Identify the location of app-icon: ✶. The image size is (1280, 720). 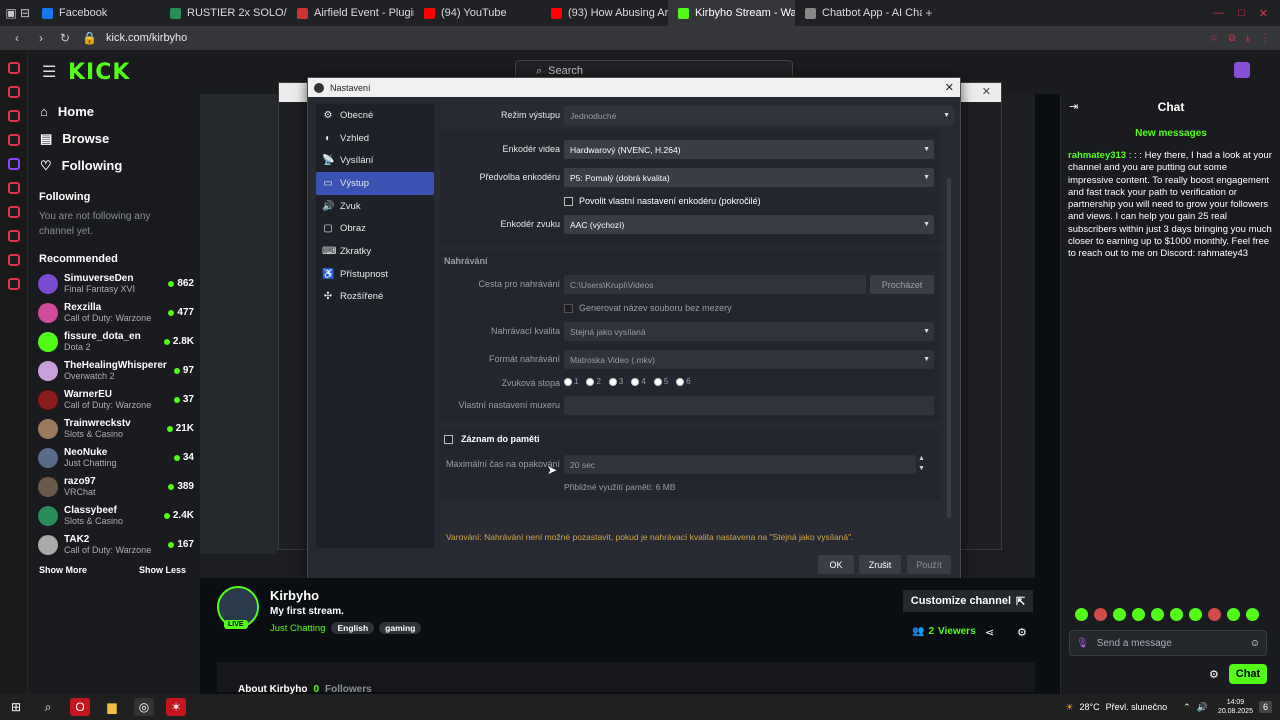
(176, 707).